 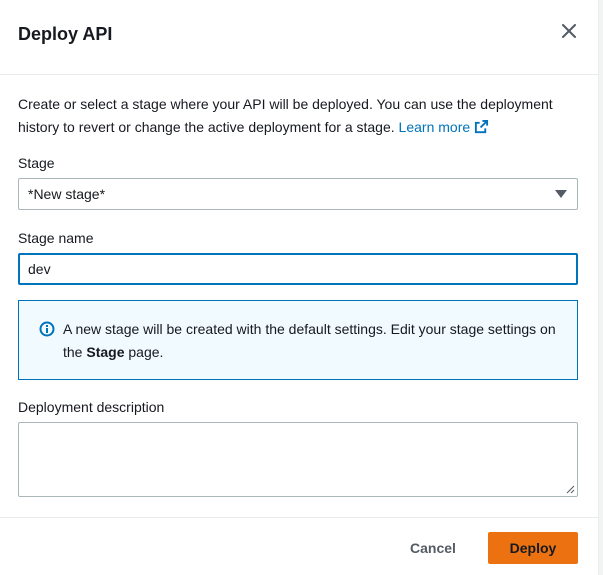 What do you see at coordinates (67, 194) in the screenshot?
I see `stage-select-value: *New stage*` at bounding box center [67, 194].